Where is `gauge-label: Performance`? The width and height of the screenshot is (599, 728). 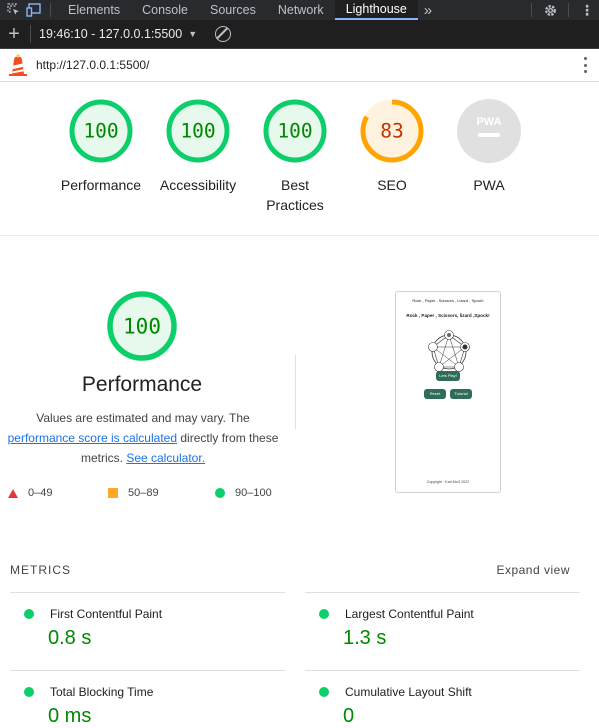
gauge-label: Performance is located at coordinates (101, 185).